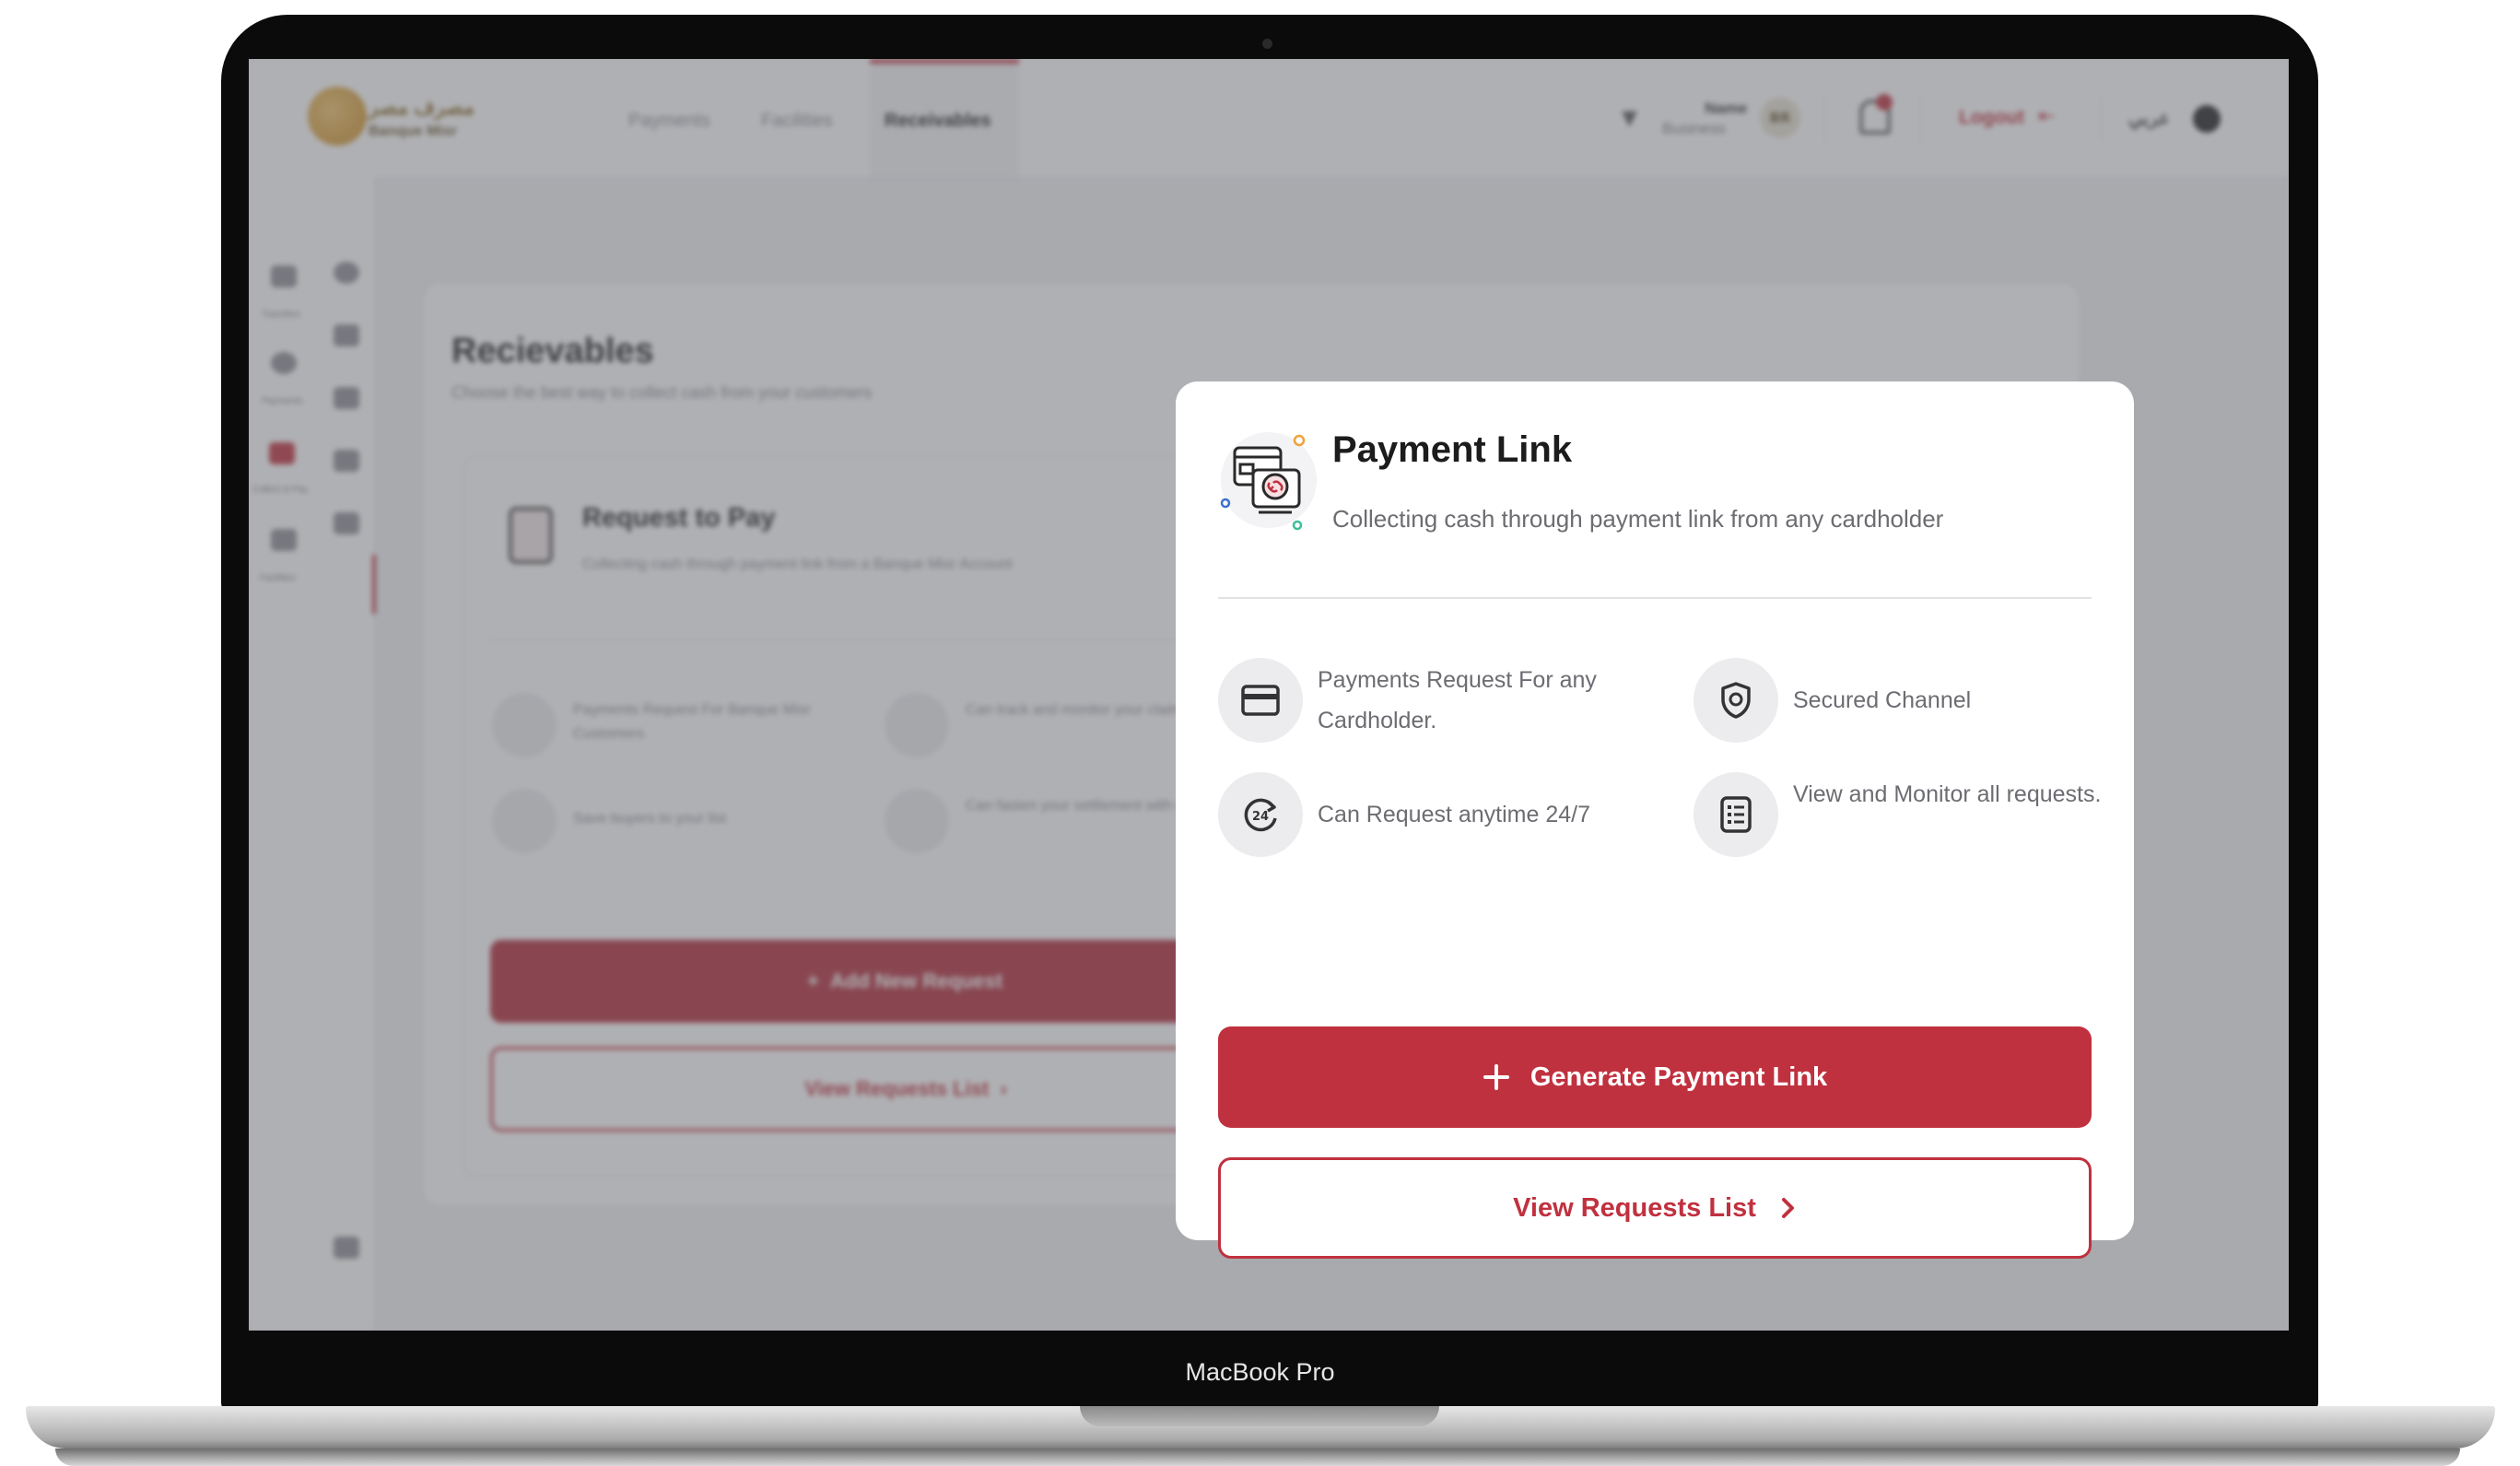  Describe the element at coordinates (1268, 481) in the screenshot. I see `payment-link-icon` at that location.